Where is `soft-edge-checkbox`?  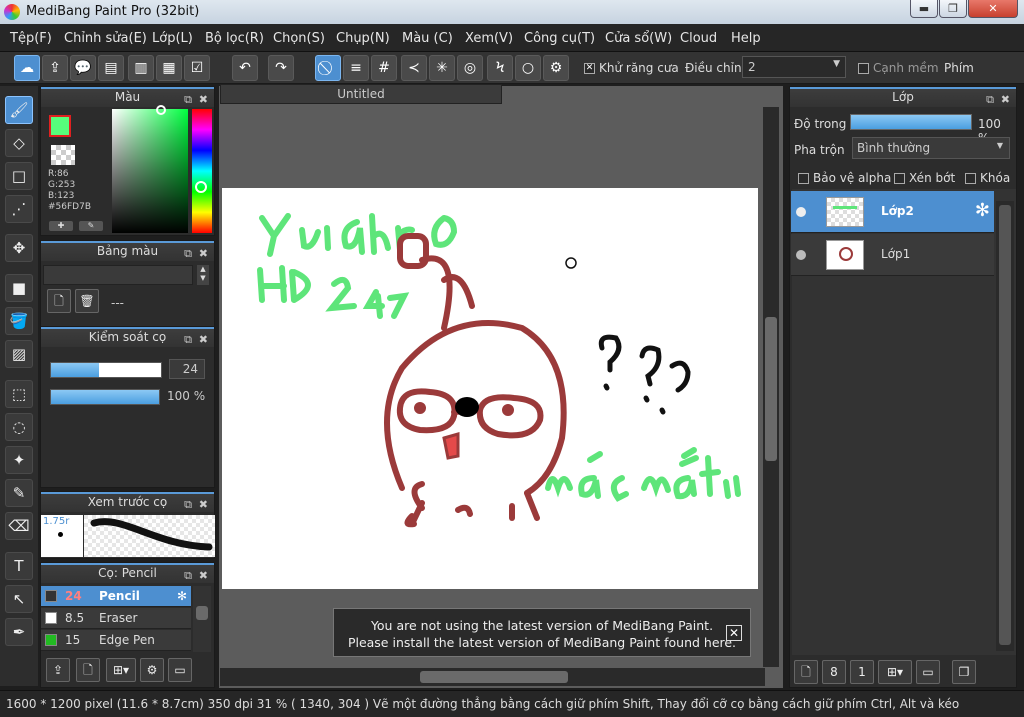
soft-edge-checkbox is located at coordinates (863, 68).